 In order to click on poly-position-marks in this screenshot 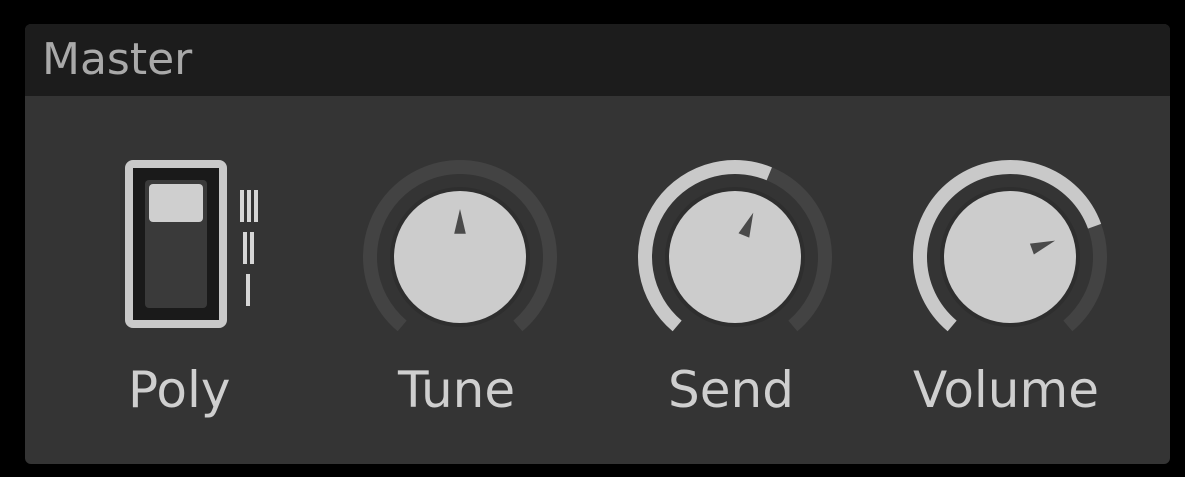, I will do `click(249, 248)`.